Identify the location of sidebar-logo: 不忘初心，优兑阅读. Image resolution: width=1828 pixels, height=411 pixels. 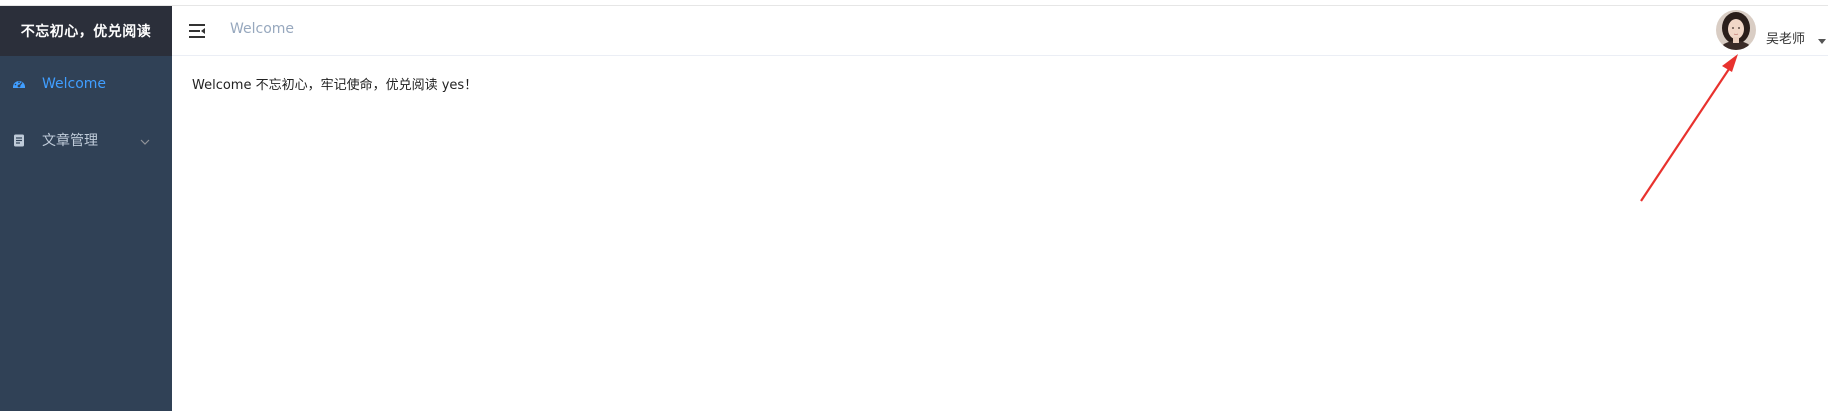
(86, 31).